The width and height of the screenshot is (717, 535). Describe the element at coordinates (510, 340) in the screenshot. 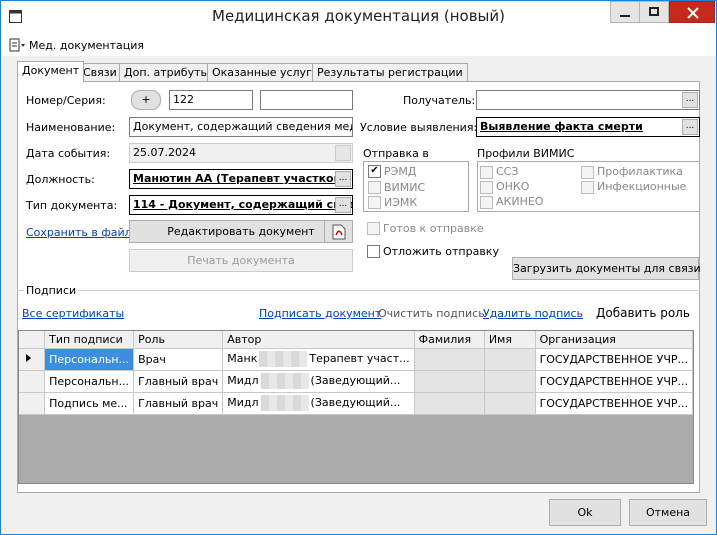

I see `column-header-first-name: Имя` at that location.